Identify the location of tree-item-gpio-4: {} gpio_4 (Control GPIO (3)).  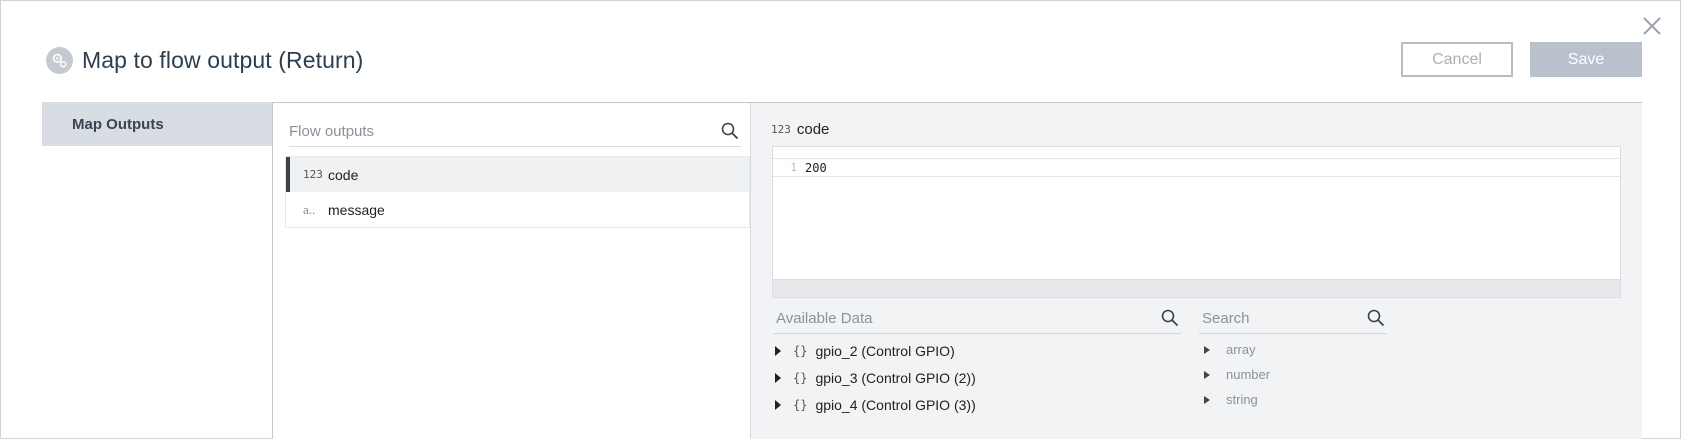
(975, 404).